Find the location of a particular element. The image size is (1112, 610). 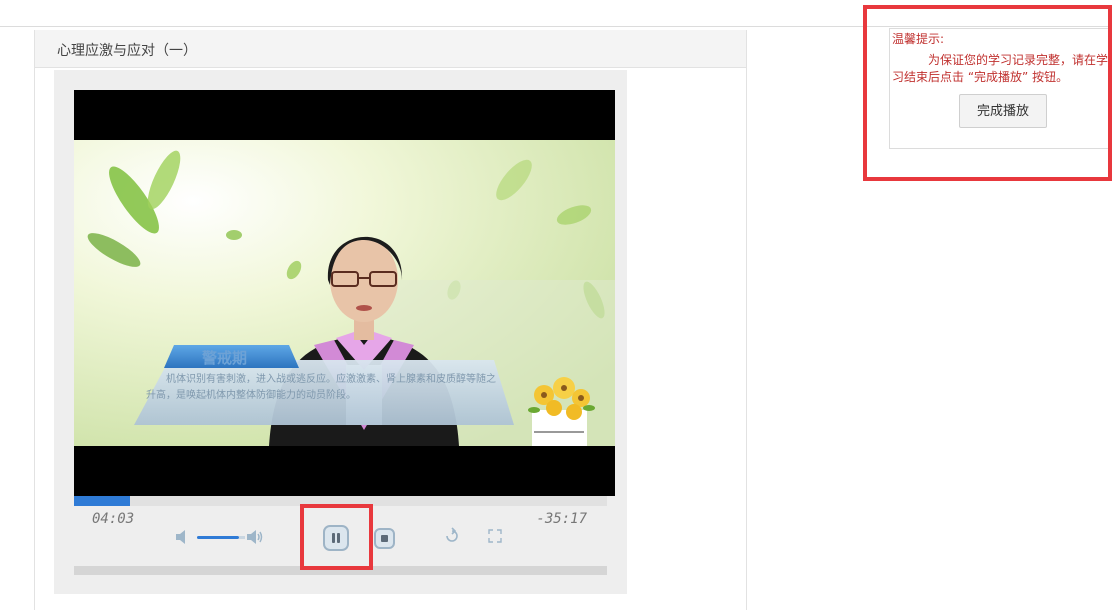

elapsed-time: 04:03 is located at coordinates (113, 519).